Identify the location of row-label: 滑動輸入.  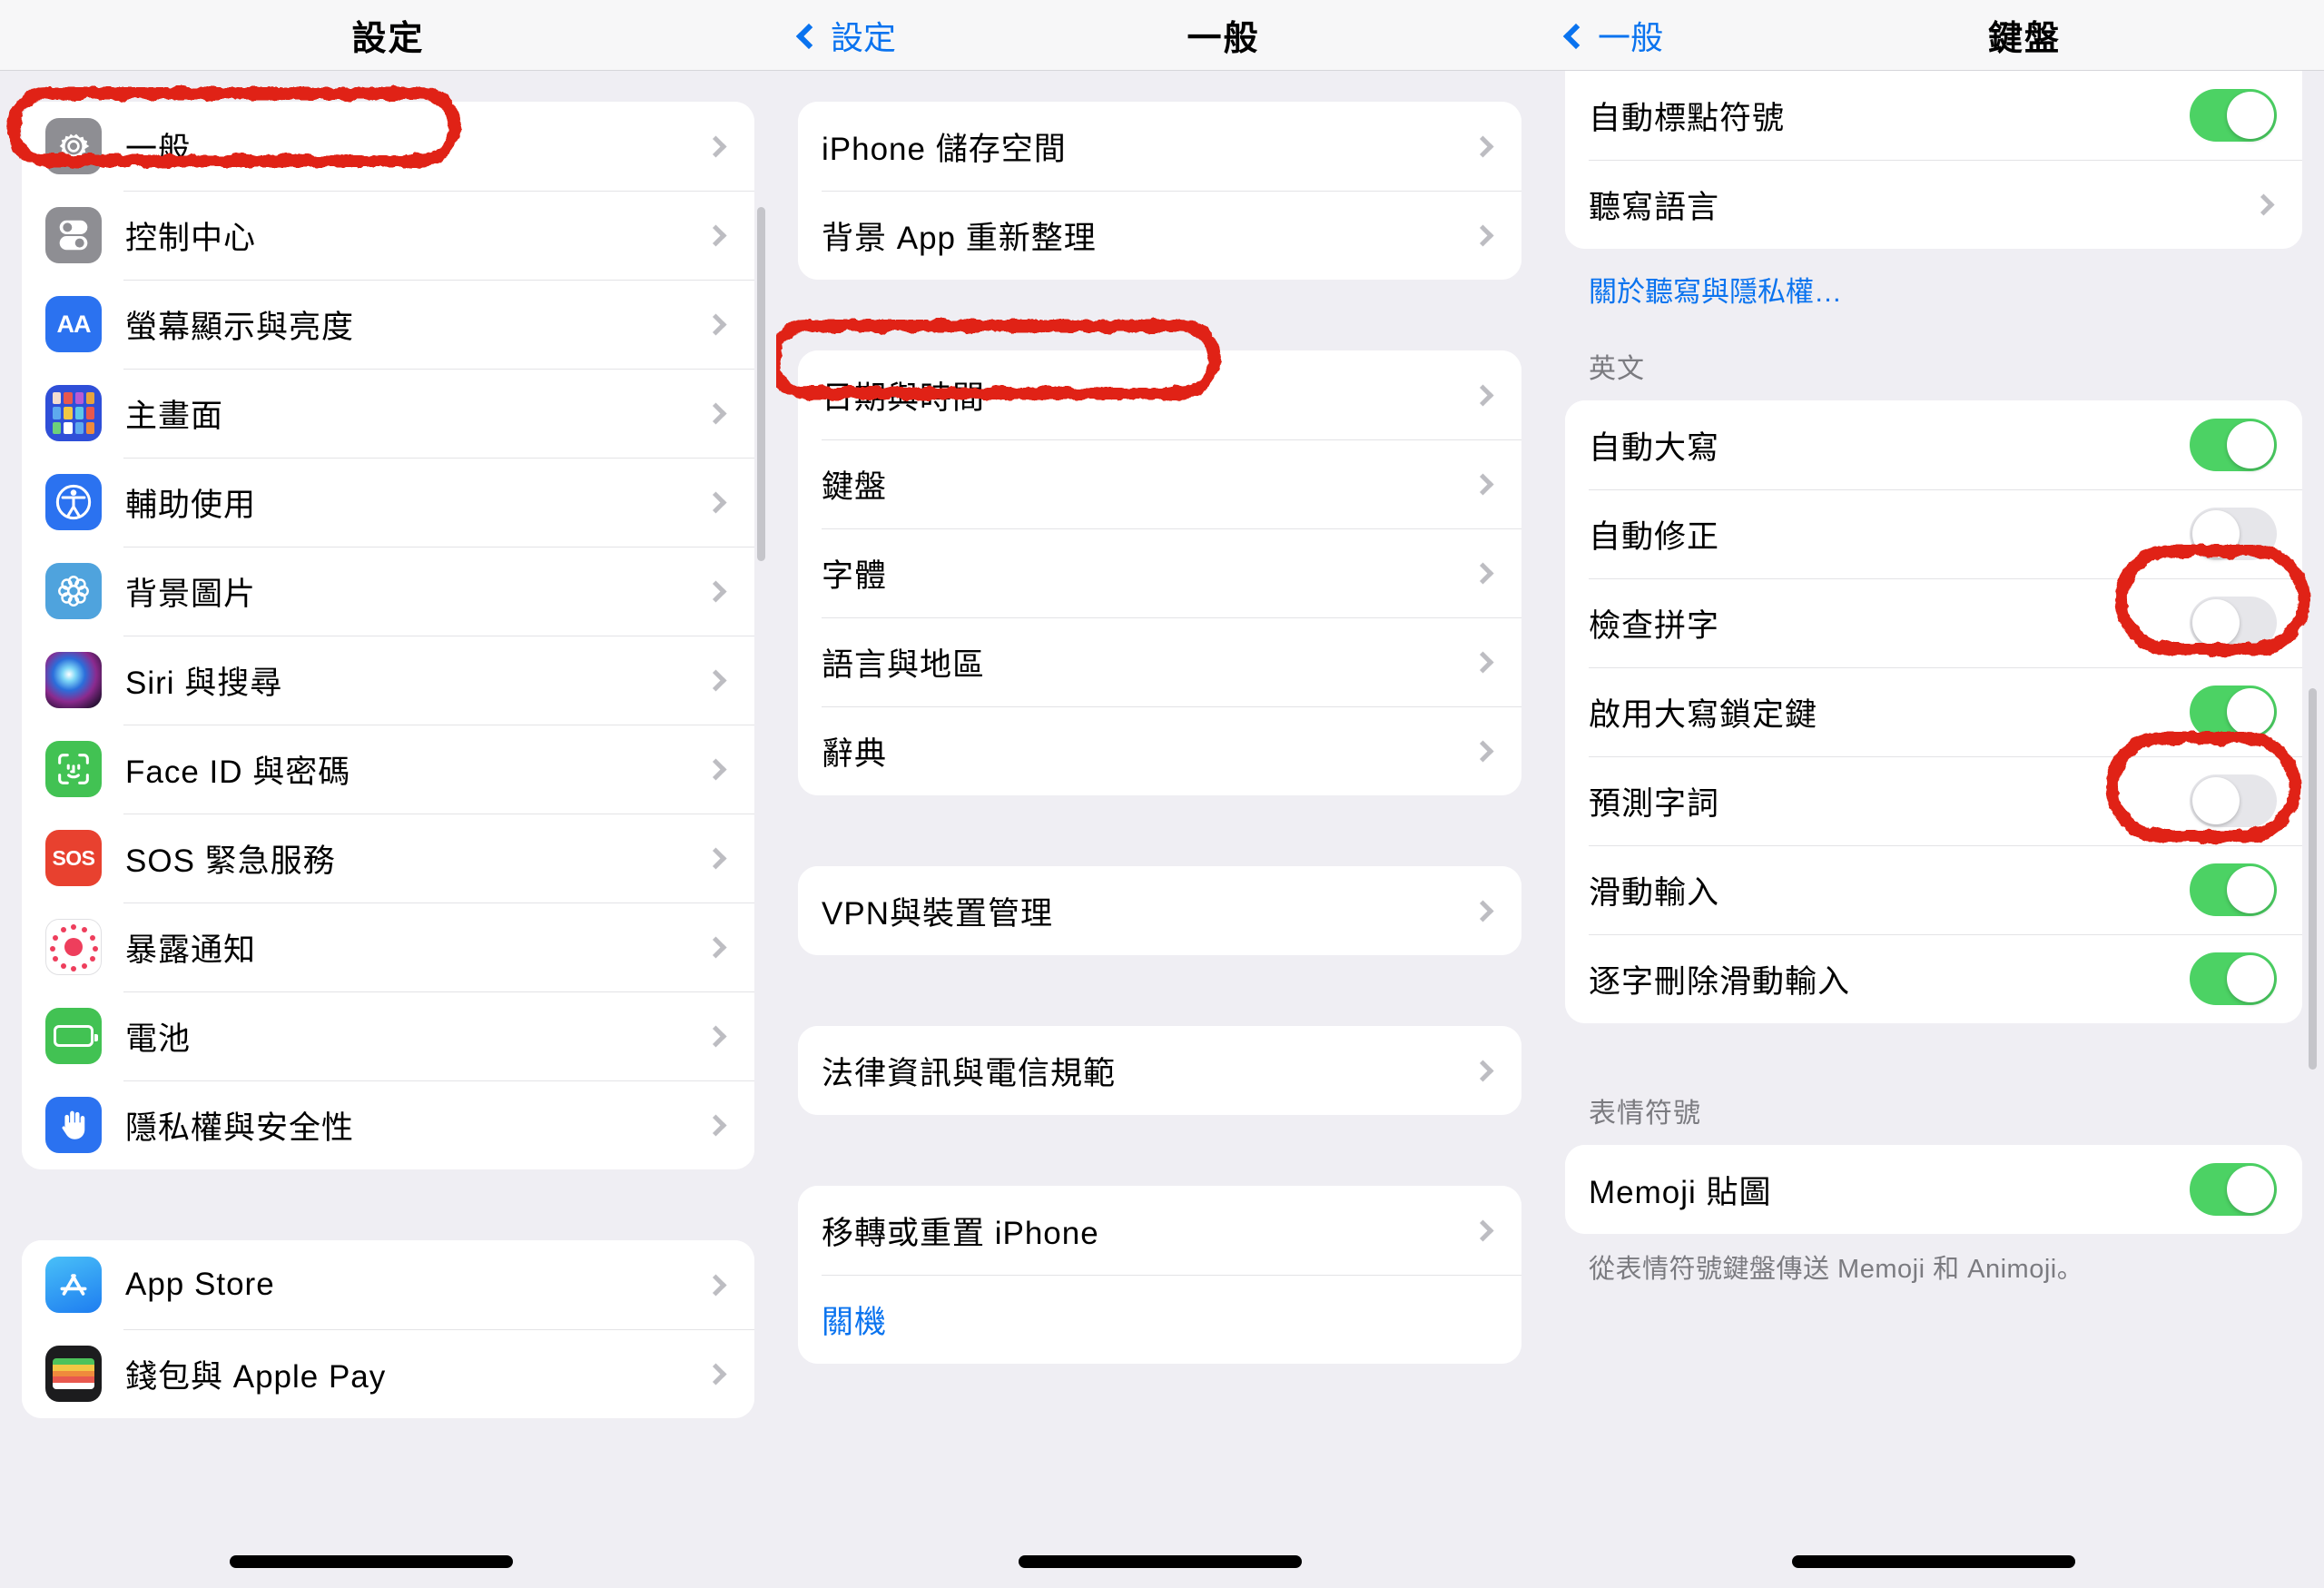
(1654, 892).